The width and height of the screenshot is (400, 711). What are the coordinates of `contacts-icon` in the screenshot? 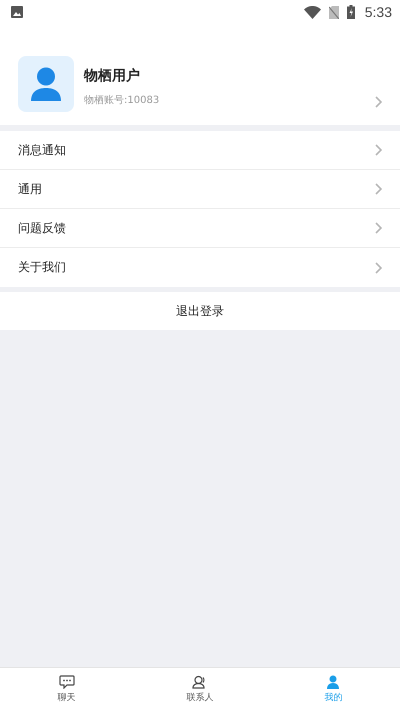 It's located at (200, 682).